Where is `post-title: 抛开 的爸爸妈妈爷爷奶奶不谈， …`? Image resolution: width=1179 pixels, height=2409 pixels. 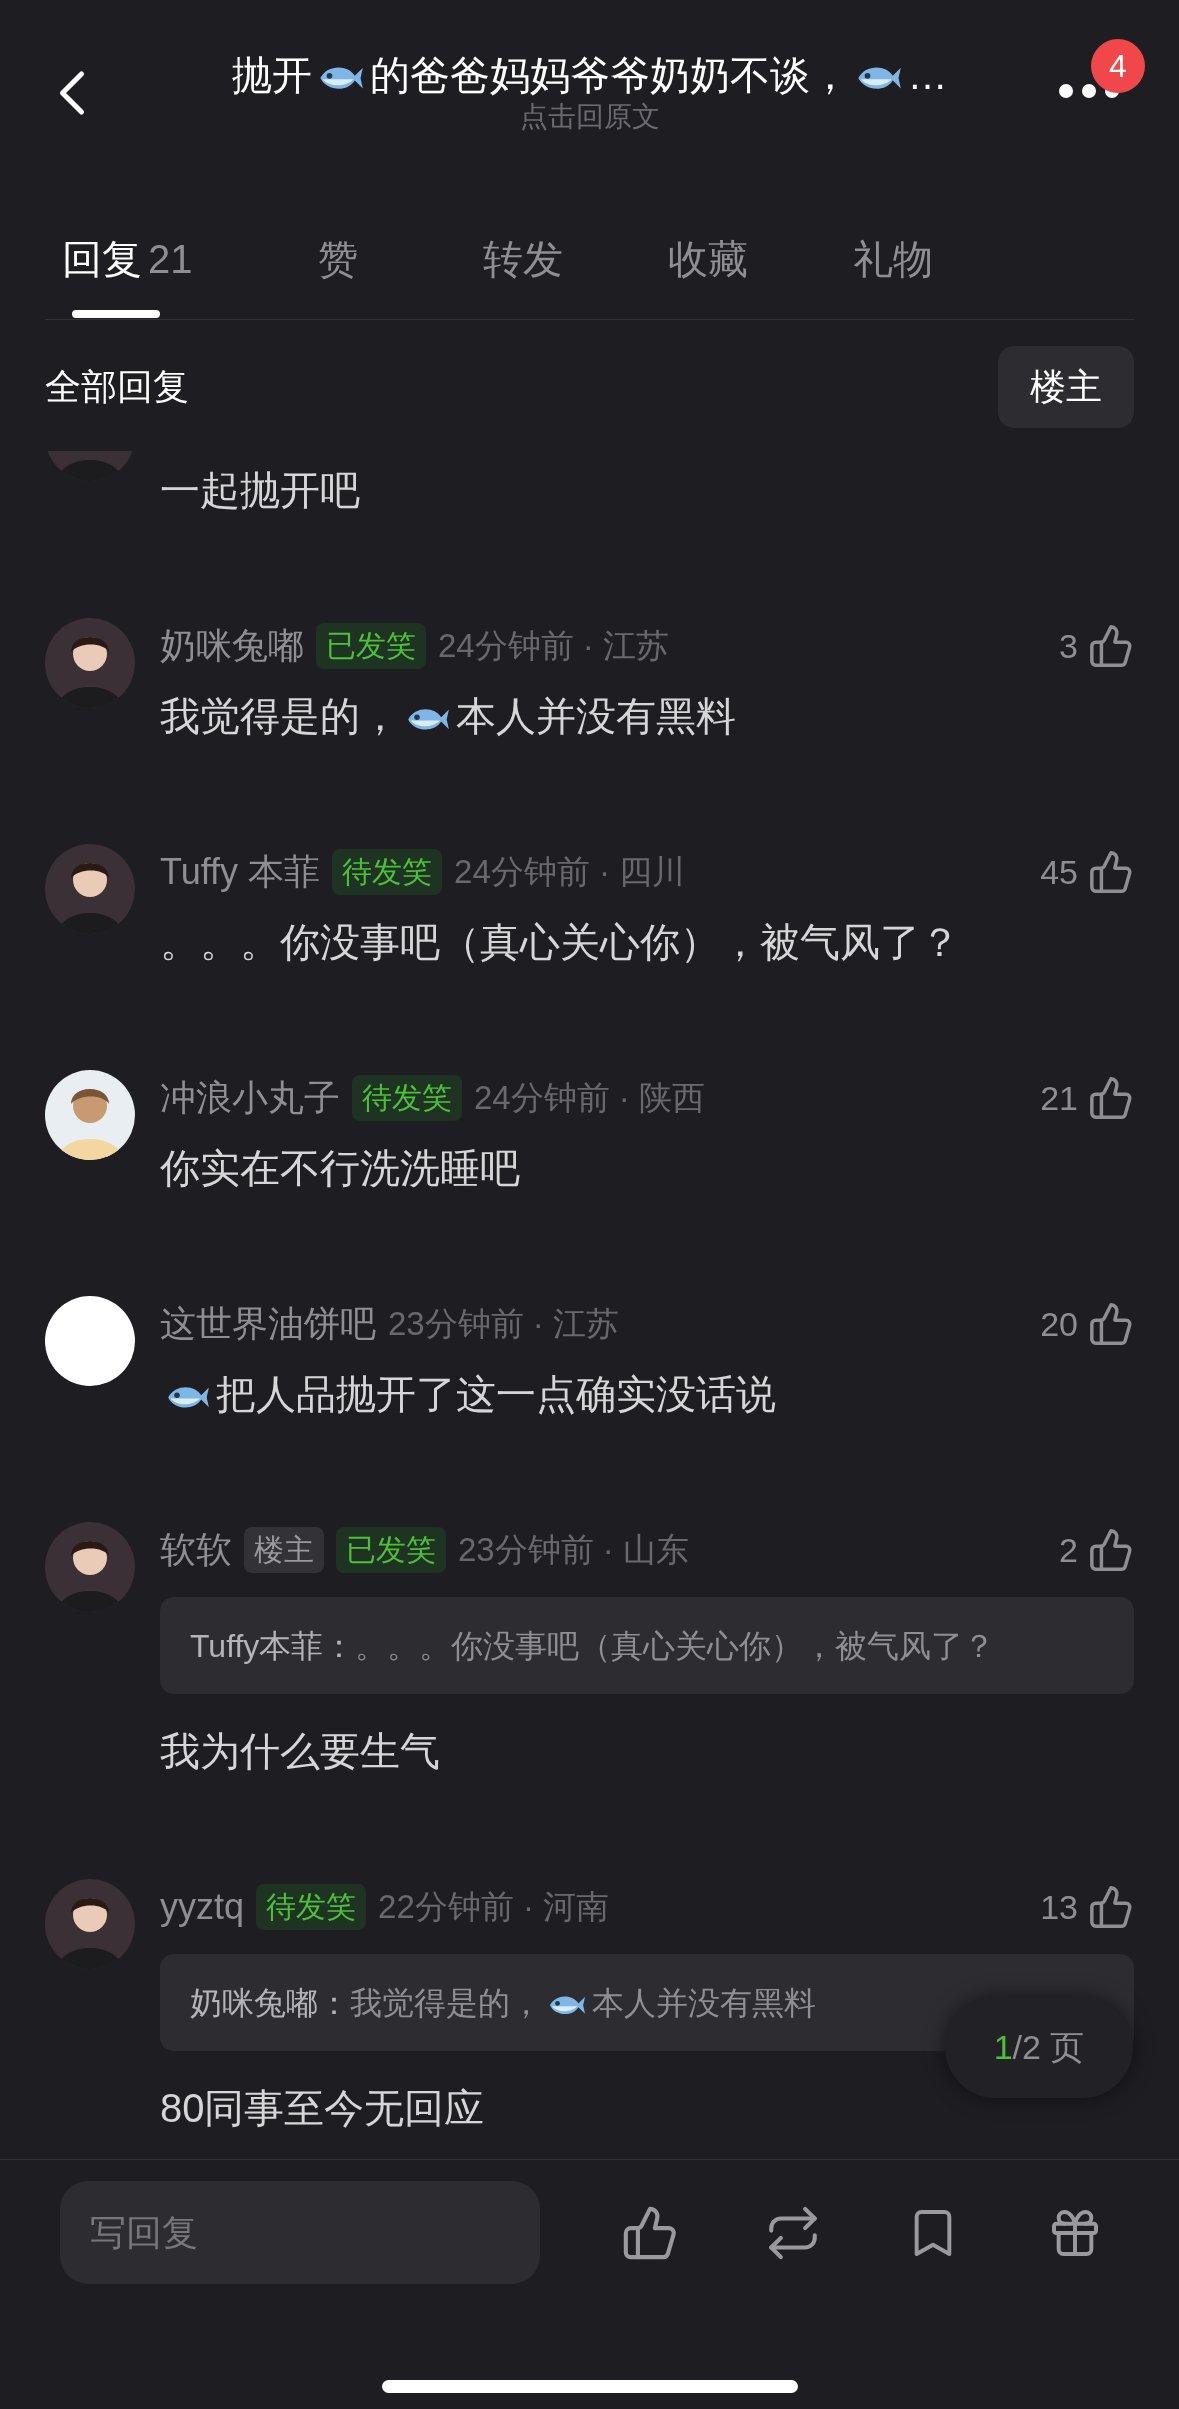 post-title: 抛开 的爸爸妈妈爷爷奶奶不谈， … is located at coordinates (589, 75).